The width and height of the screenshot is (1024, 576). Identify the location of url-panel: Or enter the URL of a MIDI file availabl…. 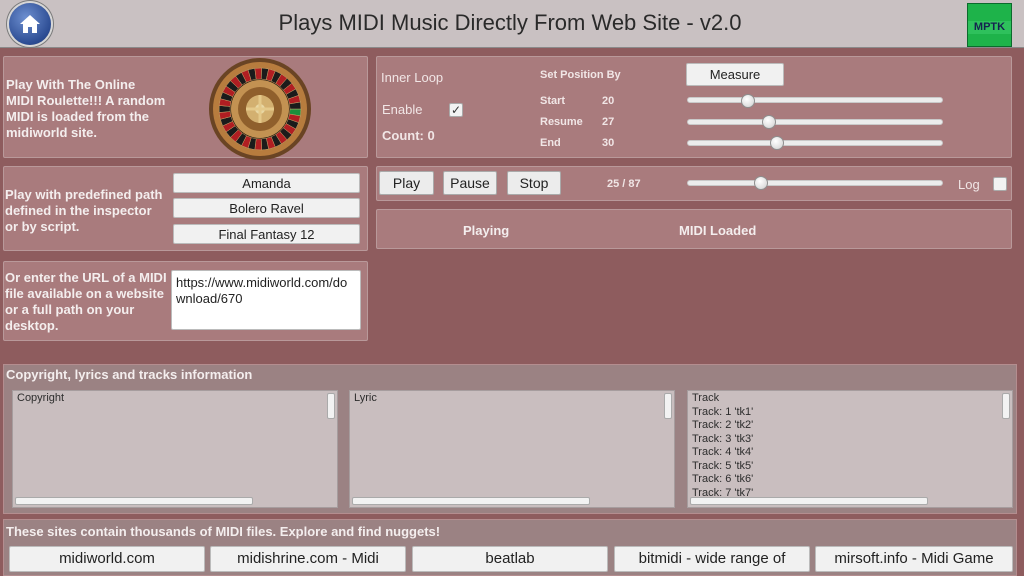
(185, 301).